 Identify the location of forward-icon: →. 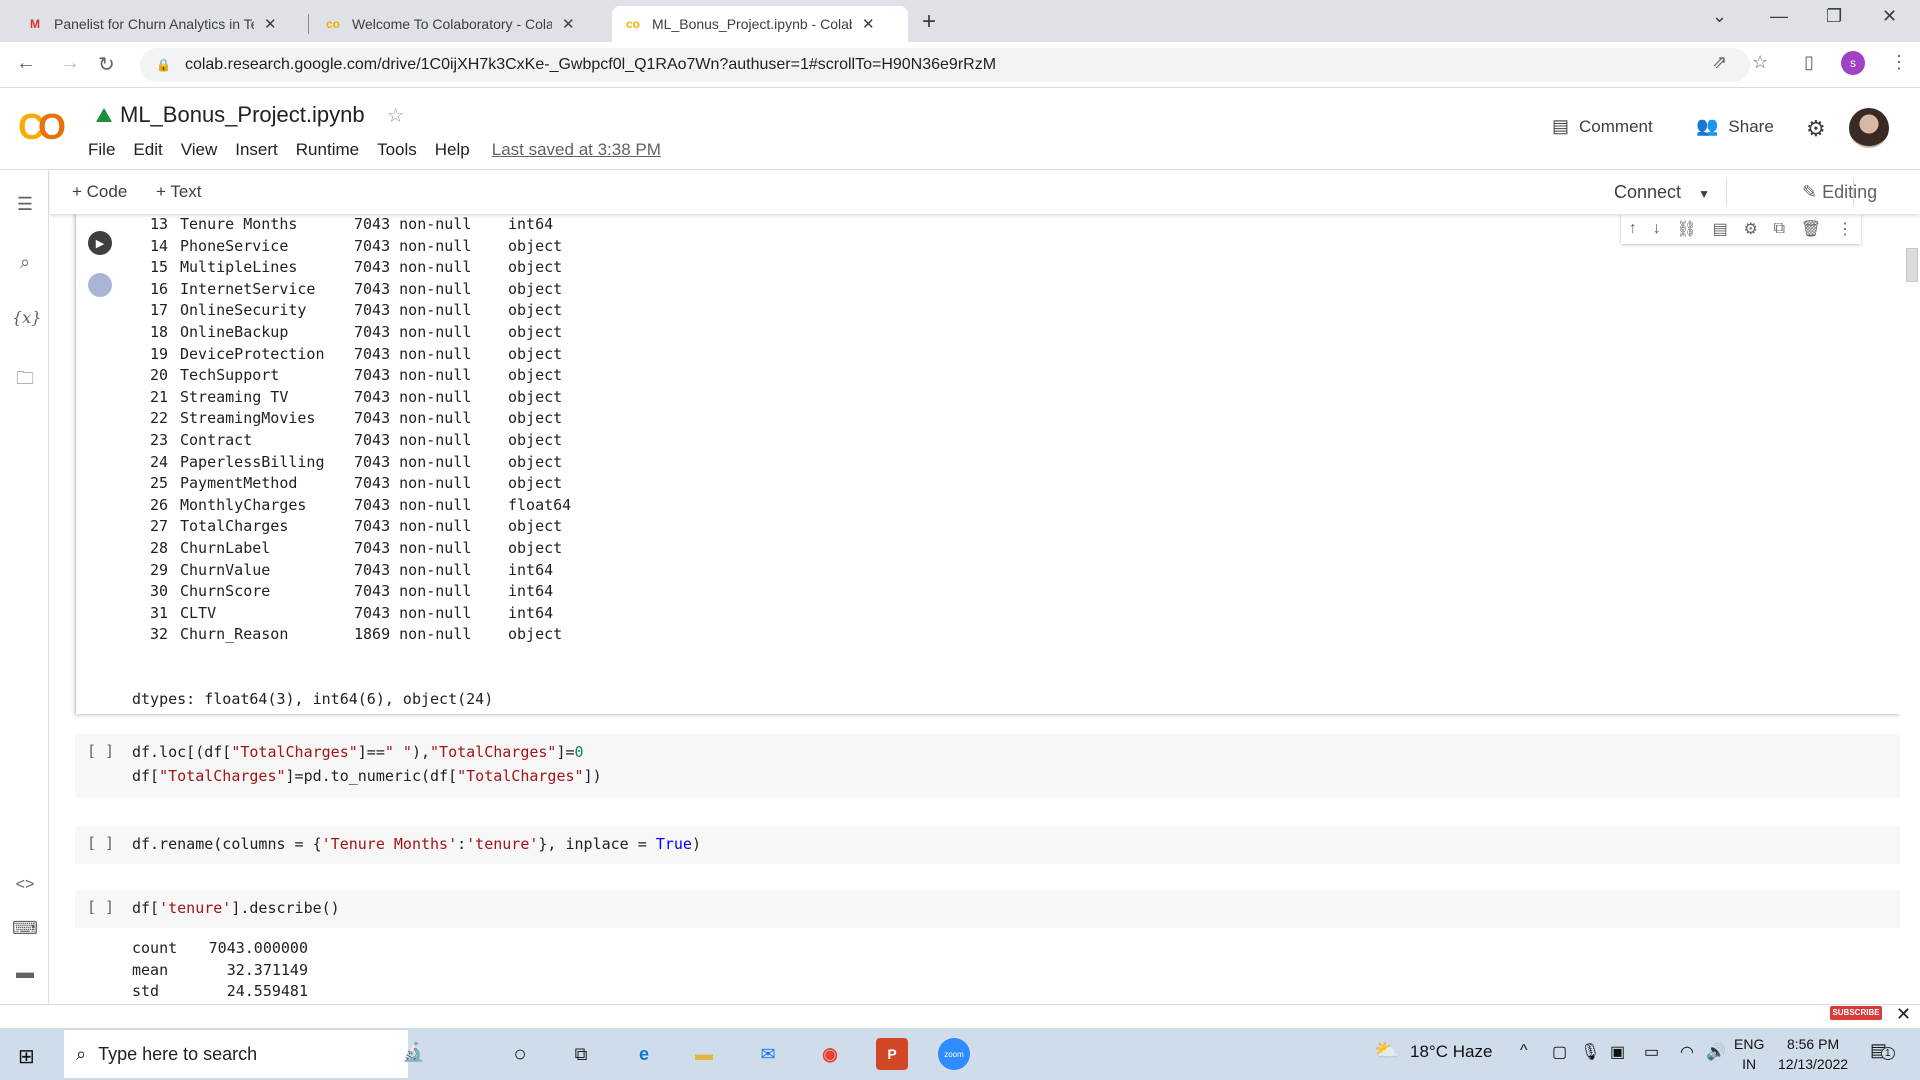
(70, 63).